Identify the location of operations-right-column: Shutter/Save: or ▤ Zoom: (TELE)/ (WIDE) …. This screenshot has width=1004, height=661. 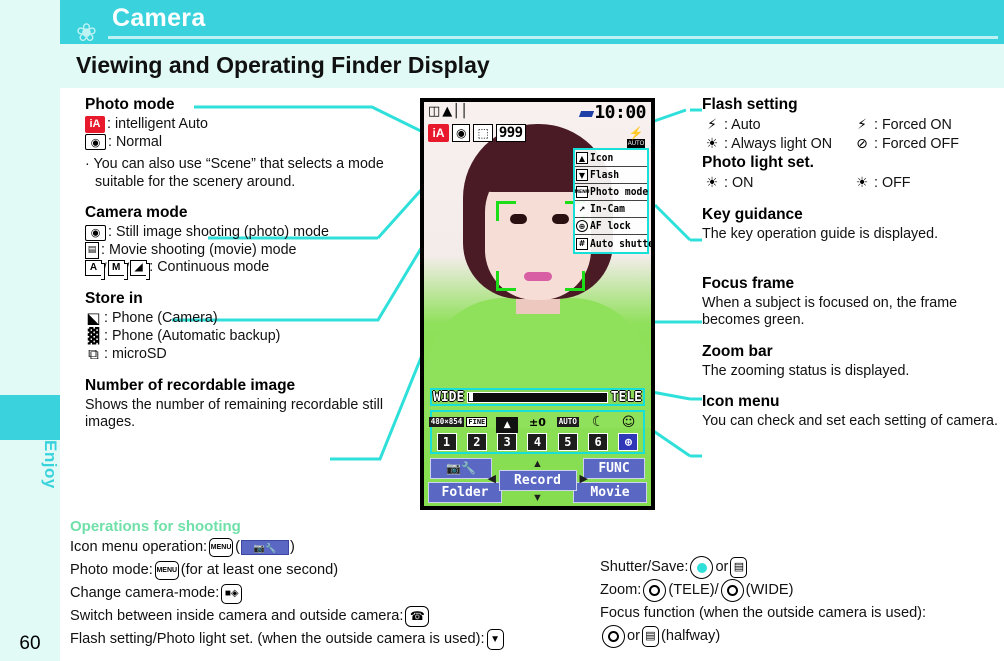
(802, 593).